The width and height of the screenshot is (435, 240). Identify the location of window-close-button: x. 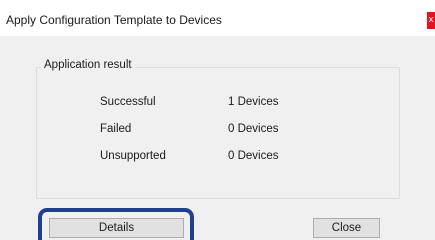
(431, 20).